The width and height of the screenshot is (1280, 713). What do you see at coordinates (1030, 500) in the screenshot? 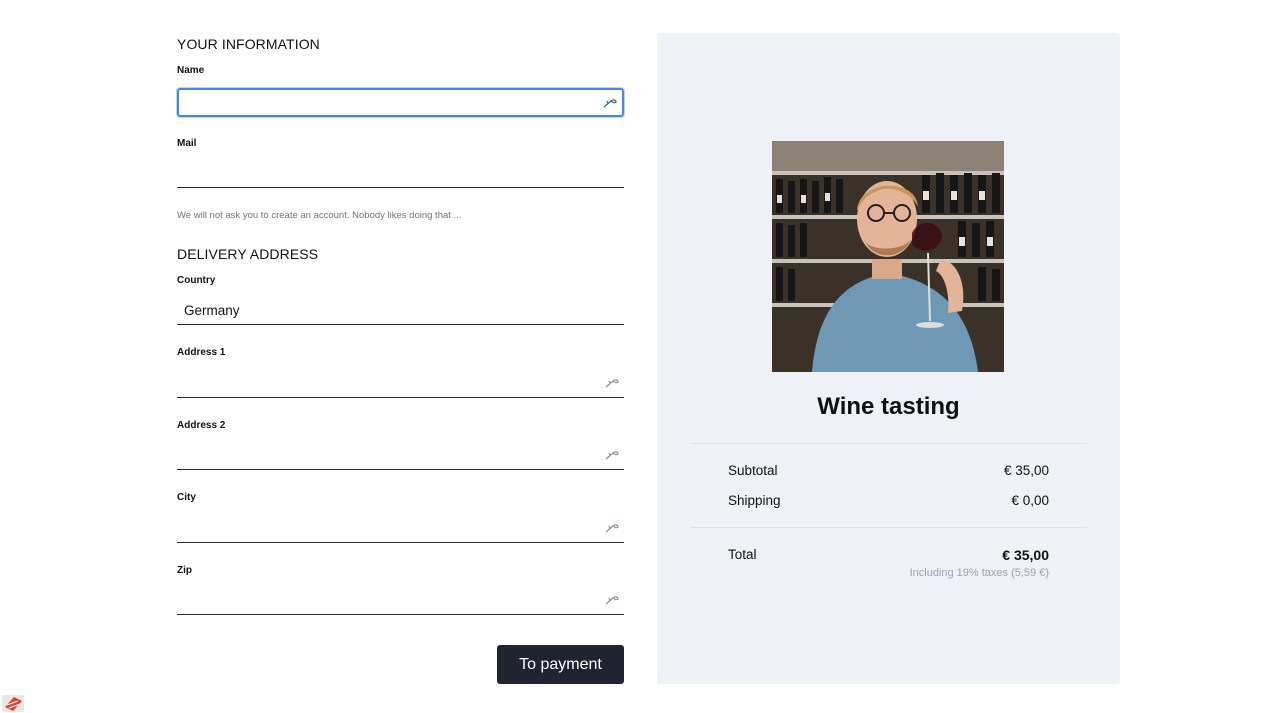
I see `shipping-value: € 0,00` at bounding box center [1030, 500].